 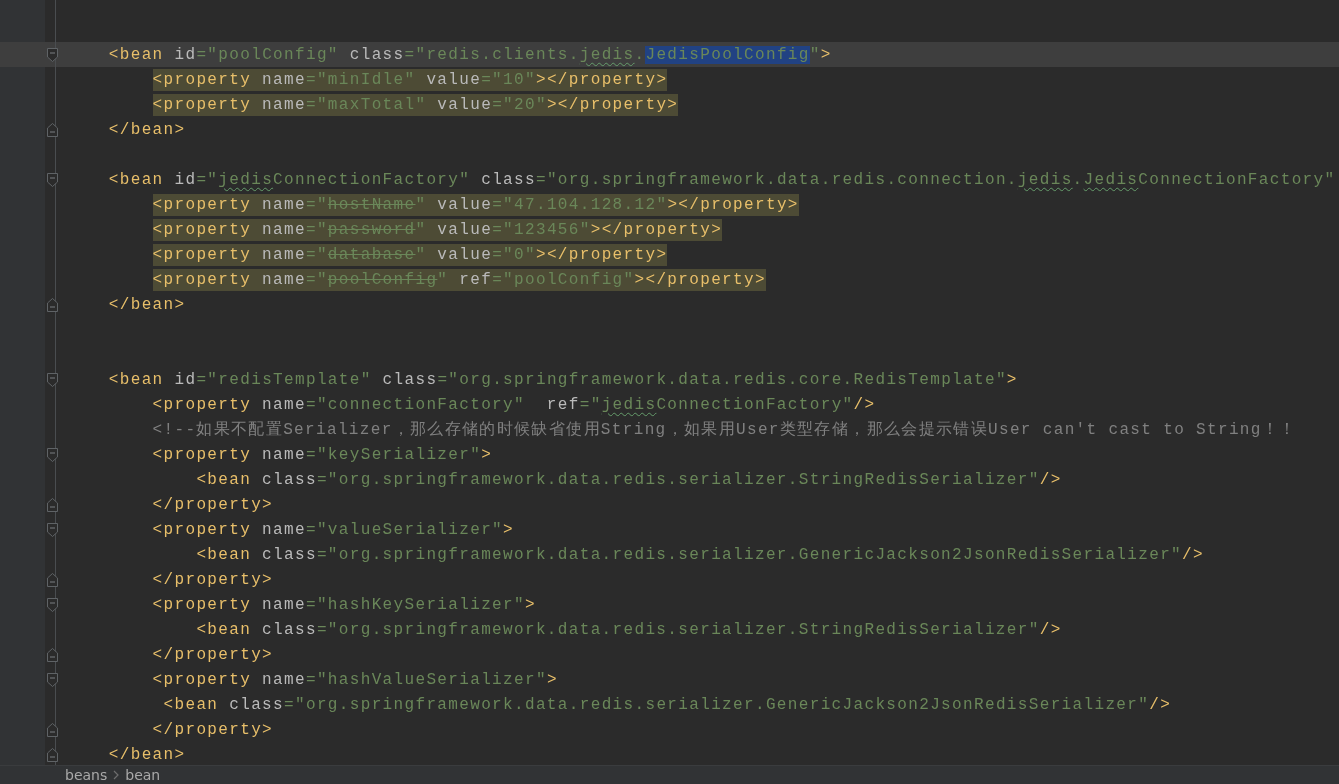 I want to click on code-line: <property name="connectionFactory" ref="jedisConnectionFactory"/>, so click(x=514, y=405).